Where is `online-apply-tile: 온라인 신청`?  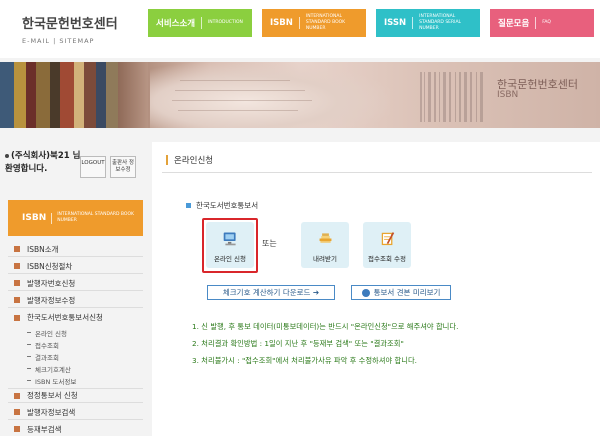
online-apply-tile: 온라인 신청 is located at coordinates (230, 245).